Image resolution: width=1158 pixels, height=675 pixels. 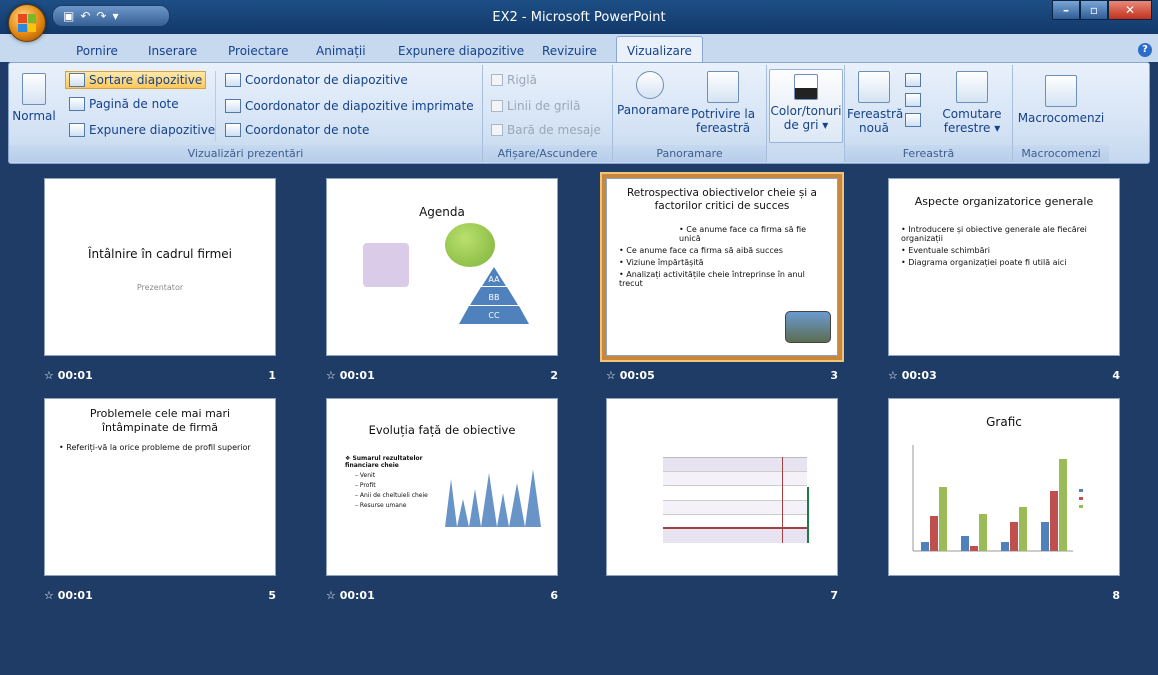 I want to click on fit-to-window-button: Potrivire la fereastră, so click(x=723, y=103).